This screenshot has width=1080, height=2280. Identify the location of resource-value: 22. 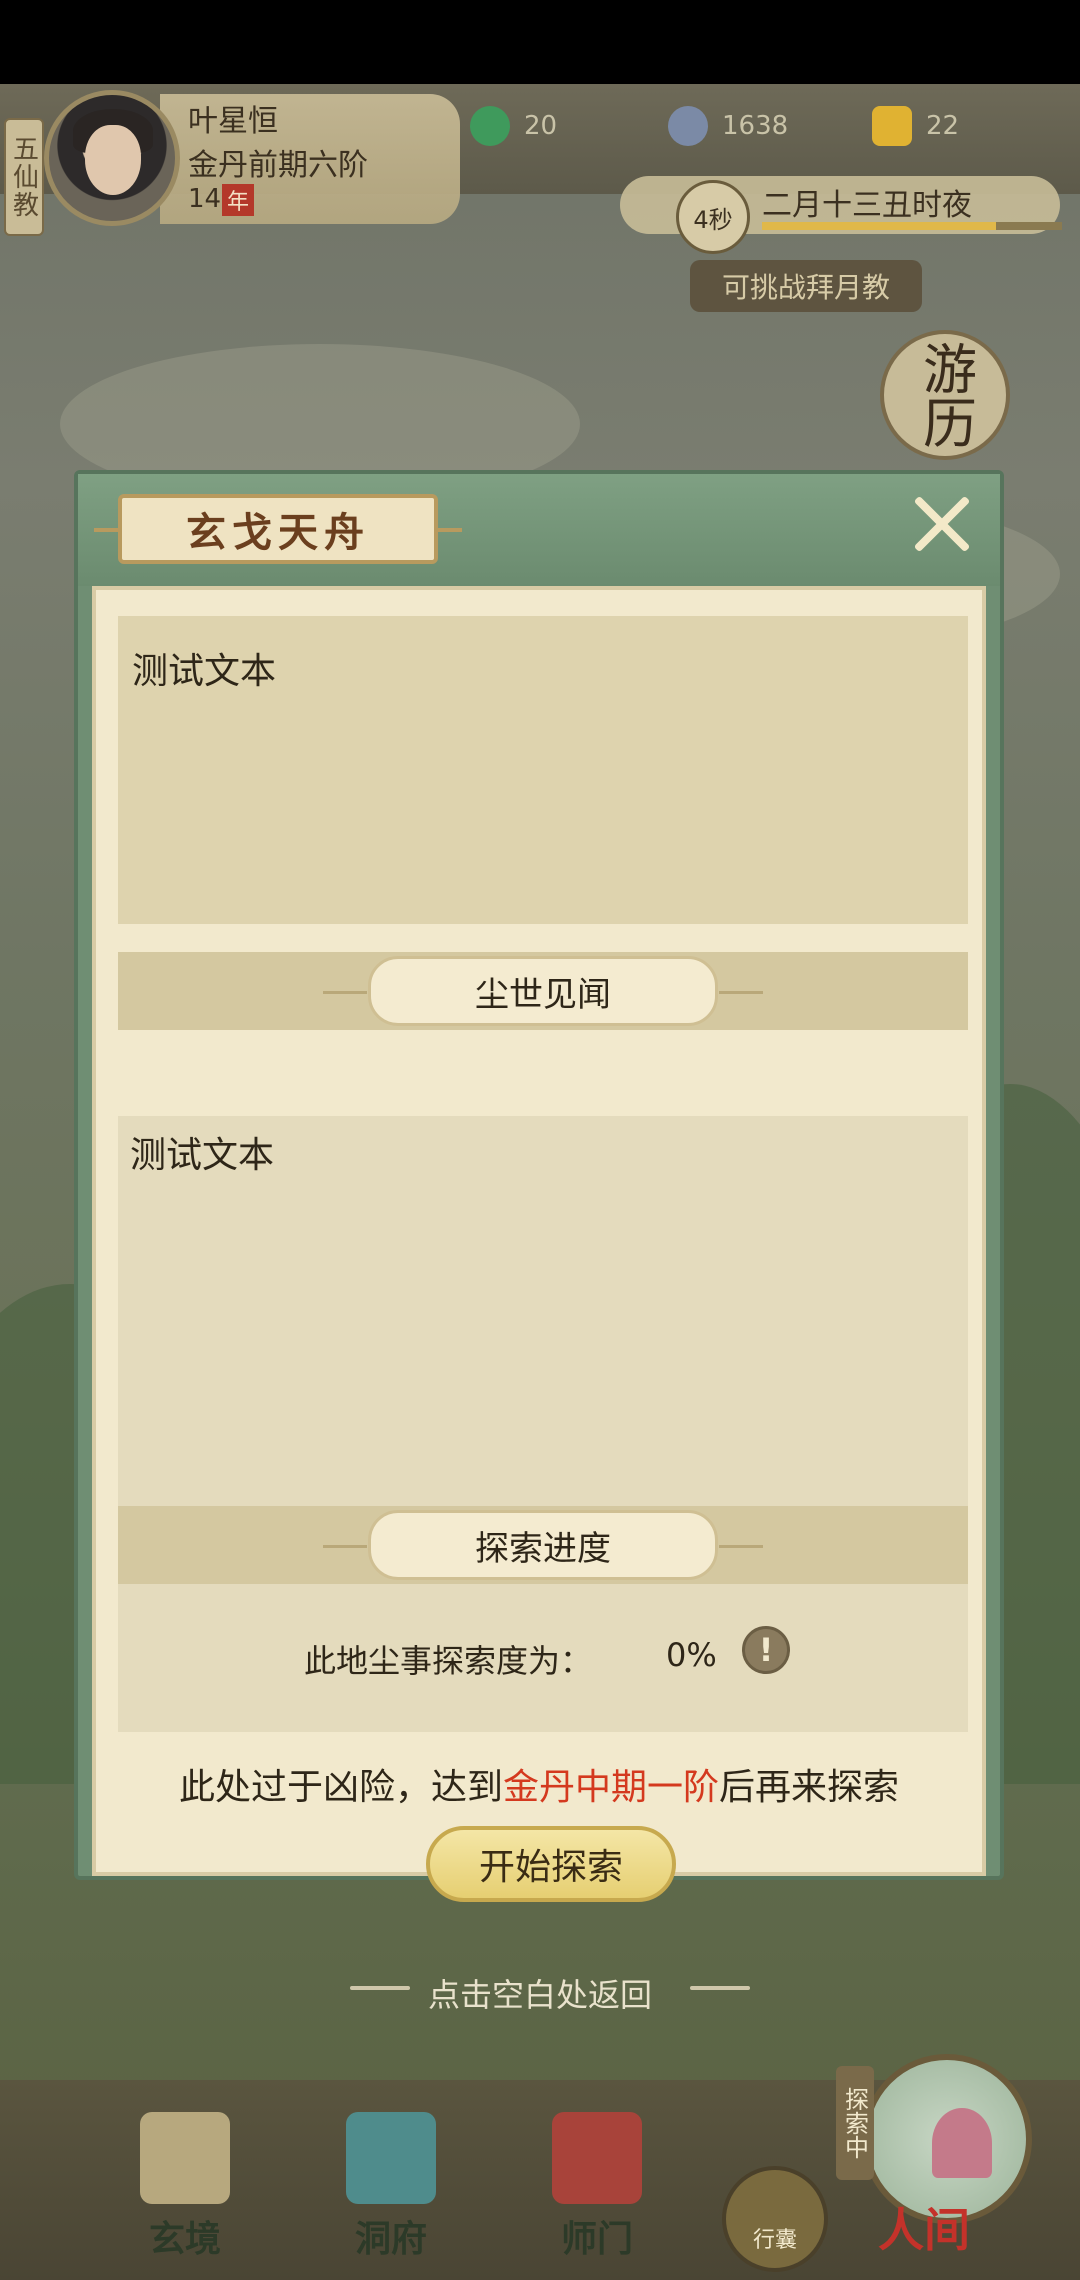
(943, 126).